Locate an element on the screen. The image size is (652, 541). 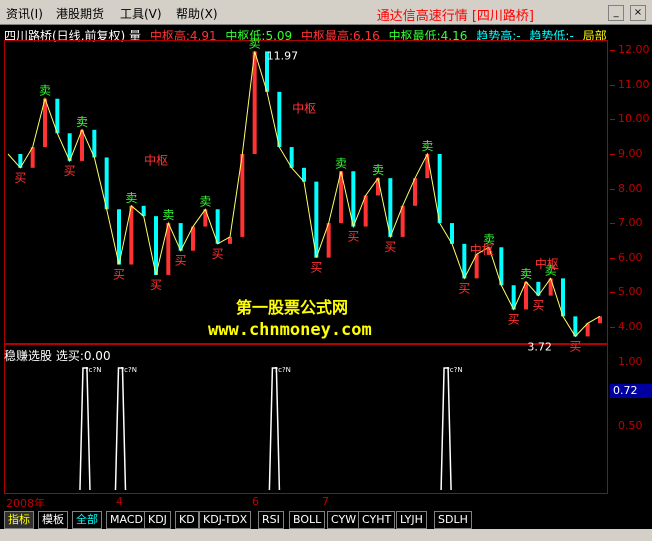
high-price-label: 11.97 is located at coordinates (283, 55).